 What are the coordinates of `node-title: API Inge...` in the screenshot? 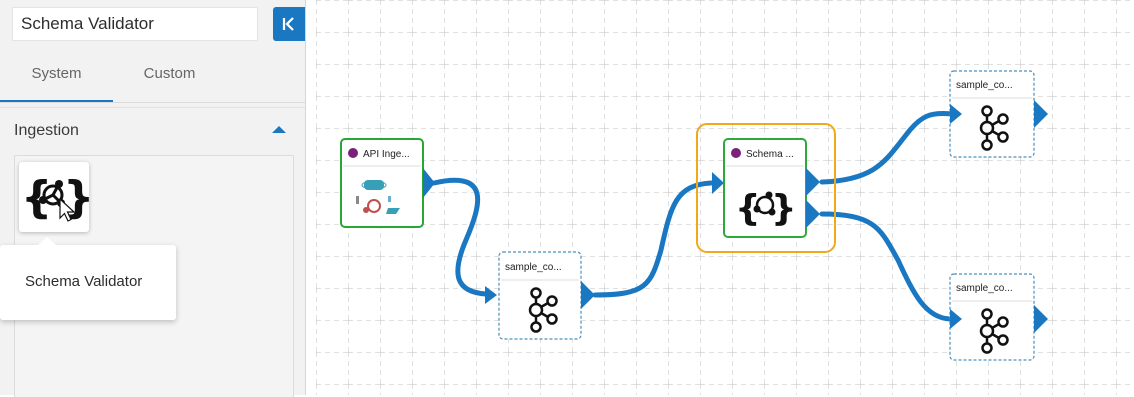 It's located at (386, 154).